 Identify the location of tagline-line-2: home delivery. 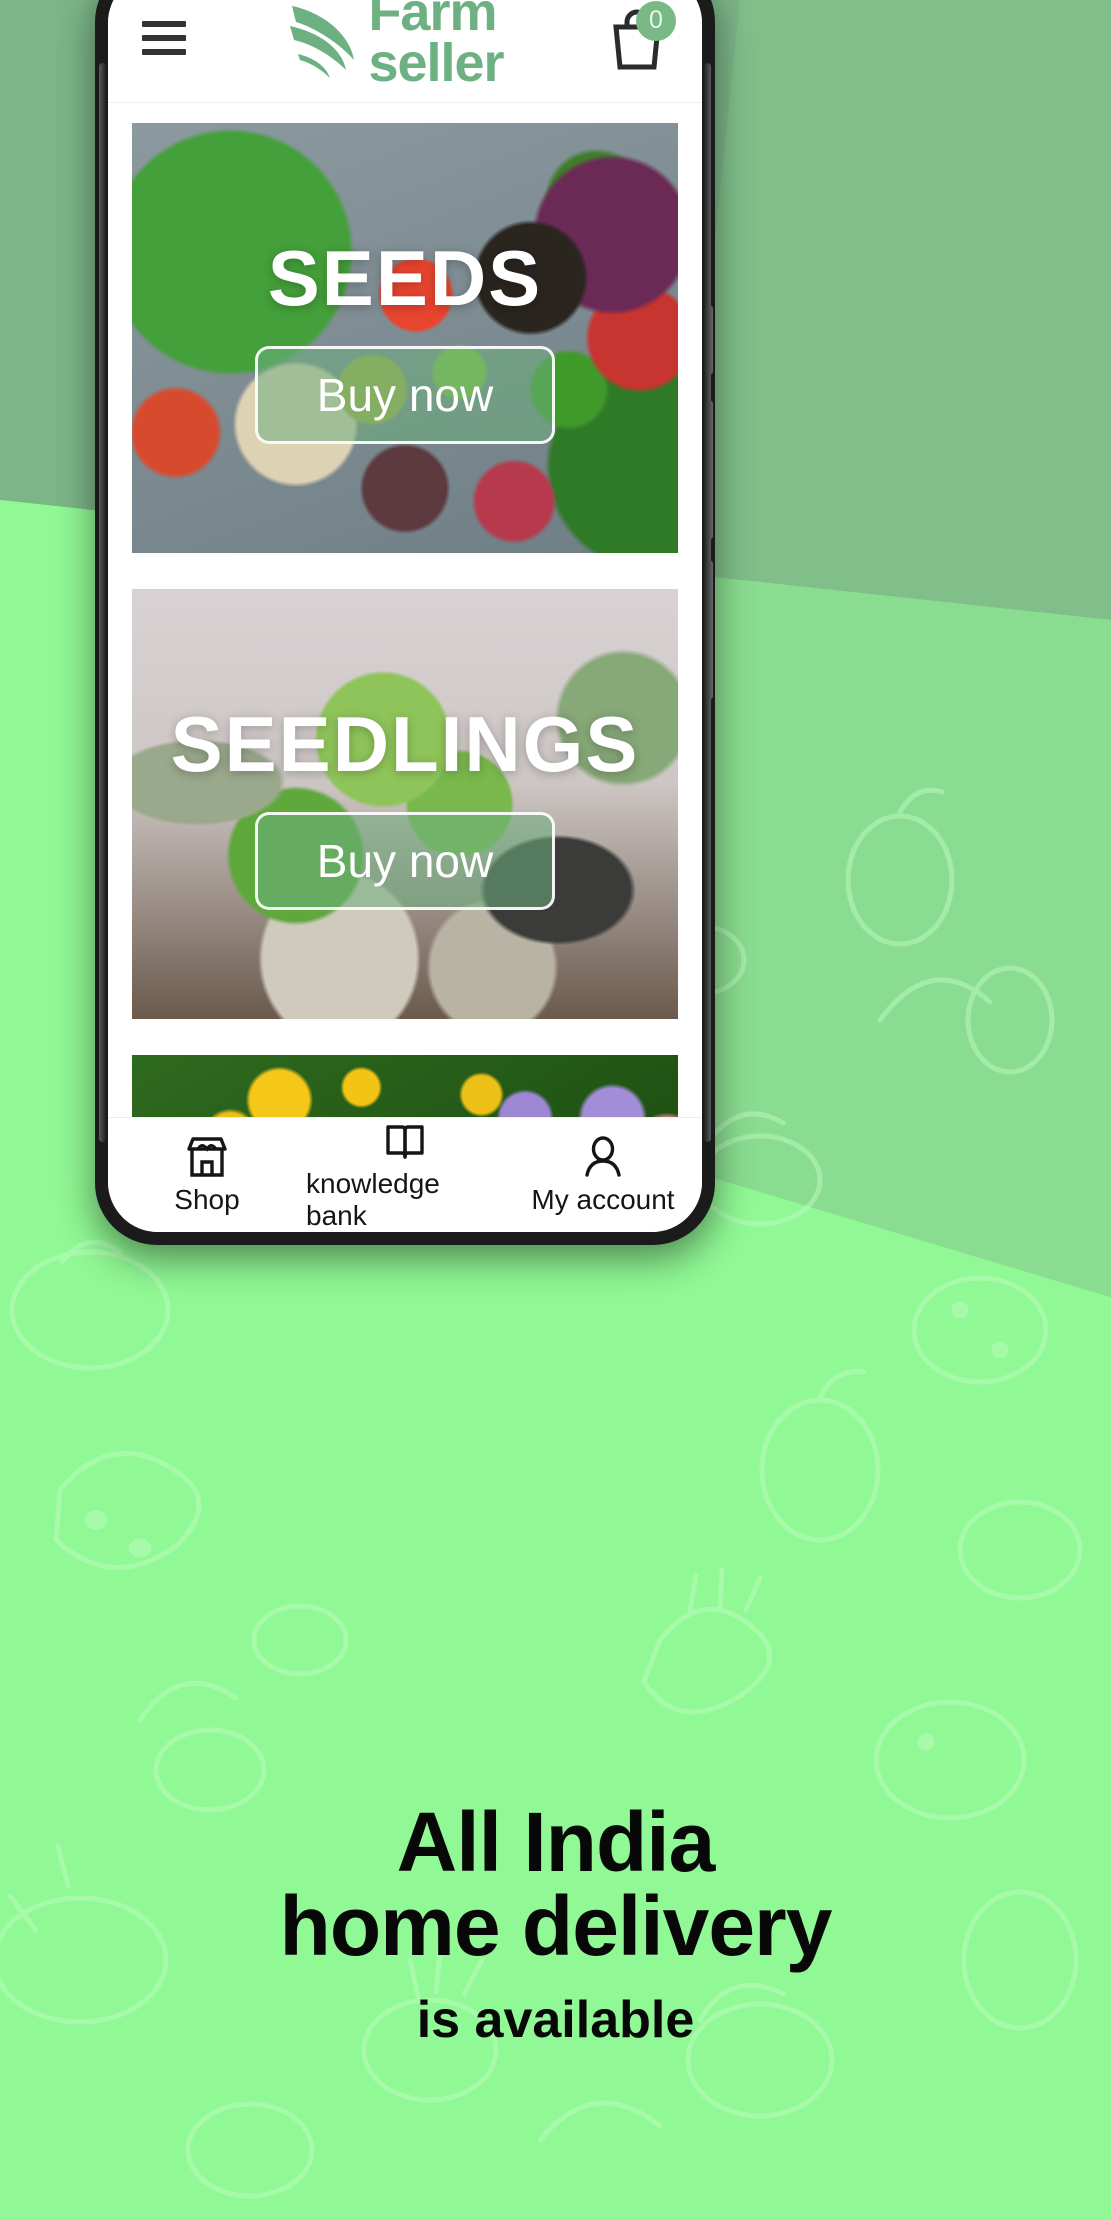
(556, 1926).